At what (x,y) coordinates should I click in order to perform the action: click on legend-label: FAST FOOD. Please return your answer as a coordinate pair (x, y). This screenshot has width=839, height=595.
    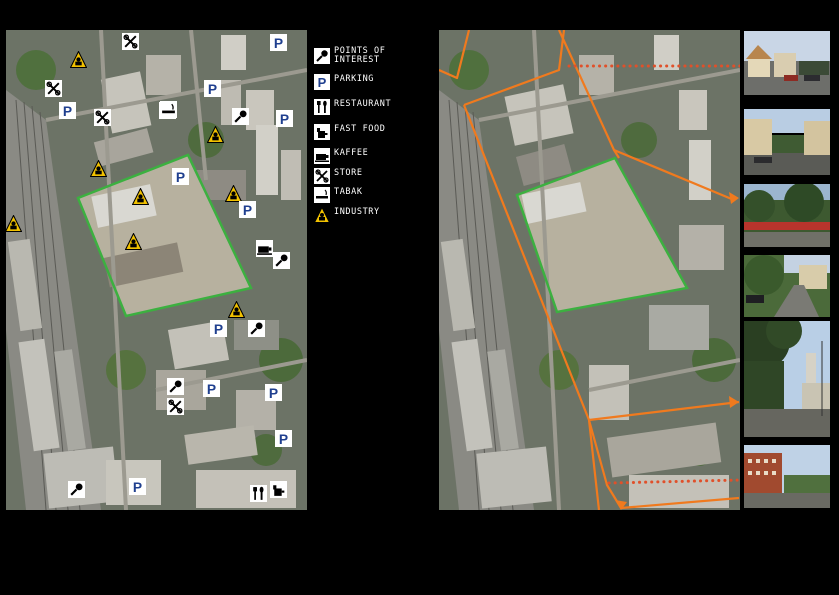
    Looking at the image, I should click on (360, 129).